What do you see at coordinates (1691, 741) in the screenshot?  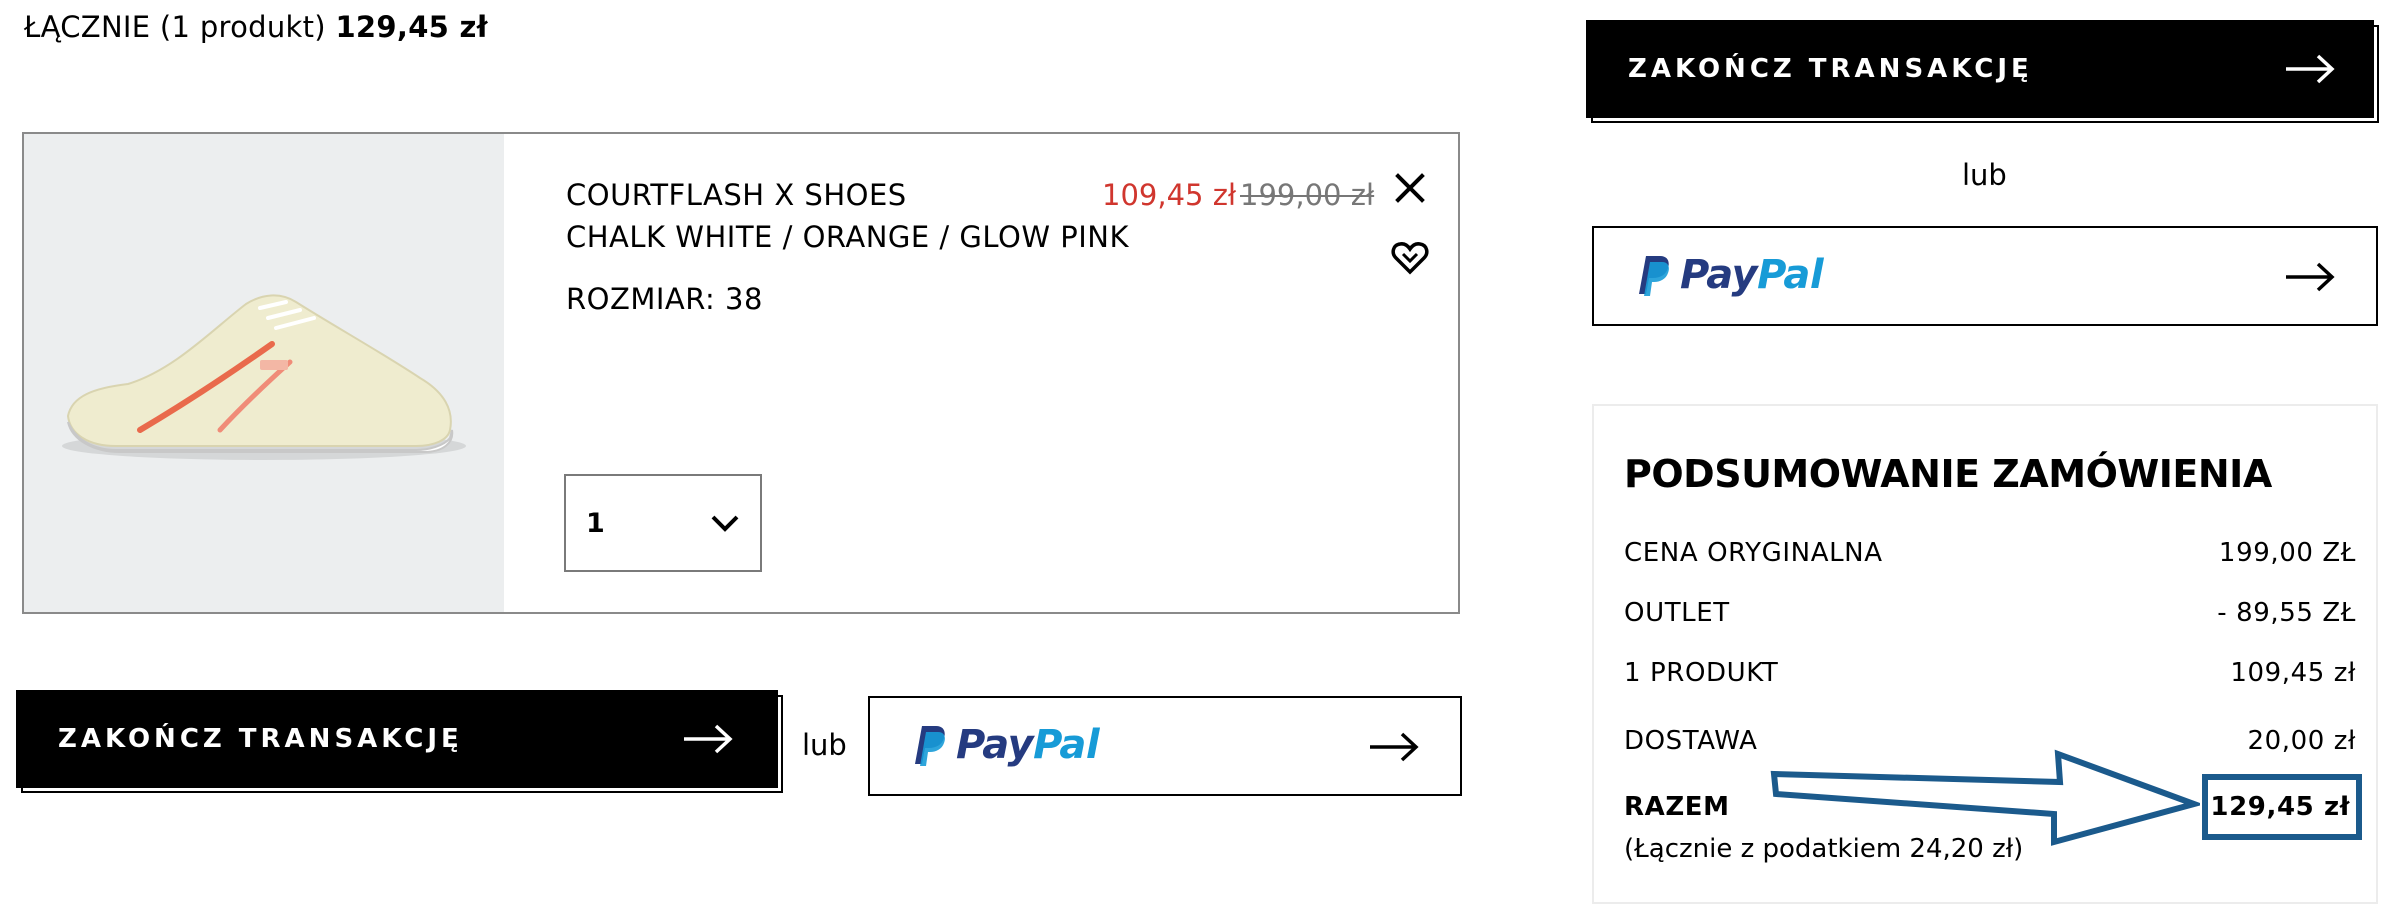 I see `summary-row-label: DOSTAWA` at bounding box center [1691, 741].